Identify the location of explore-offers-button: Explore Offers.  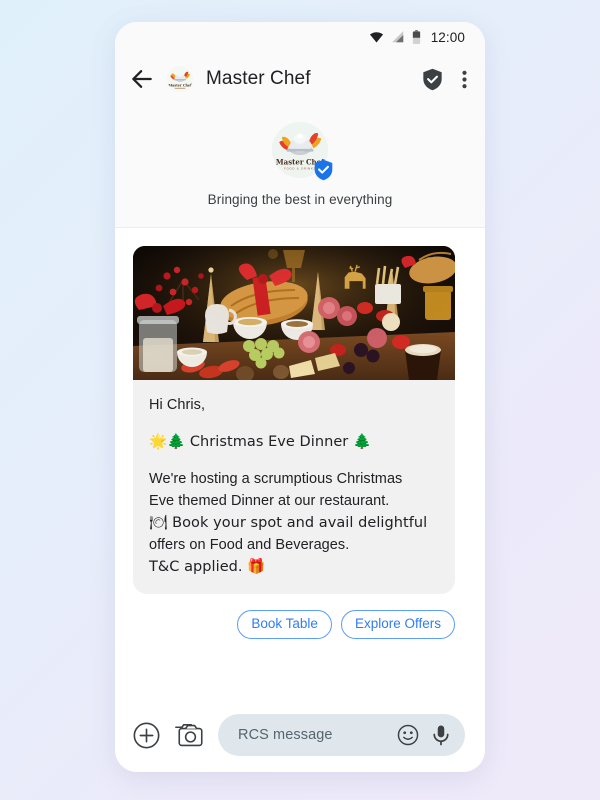
(397, 624).